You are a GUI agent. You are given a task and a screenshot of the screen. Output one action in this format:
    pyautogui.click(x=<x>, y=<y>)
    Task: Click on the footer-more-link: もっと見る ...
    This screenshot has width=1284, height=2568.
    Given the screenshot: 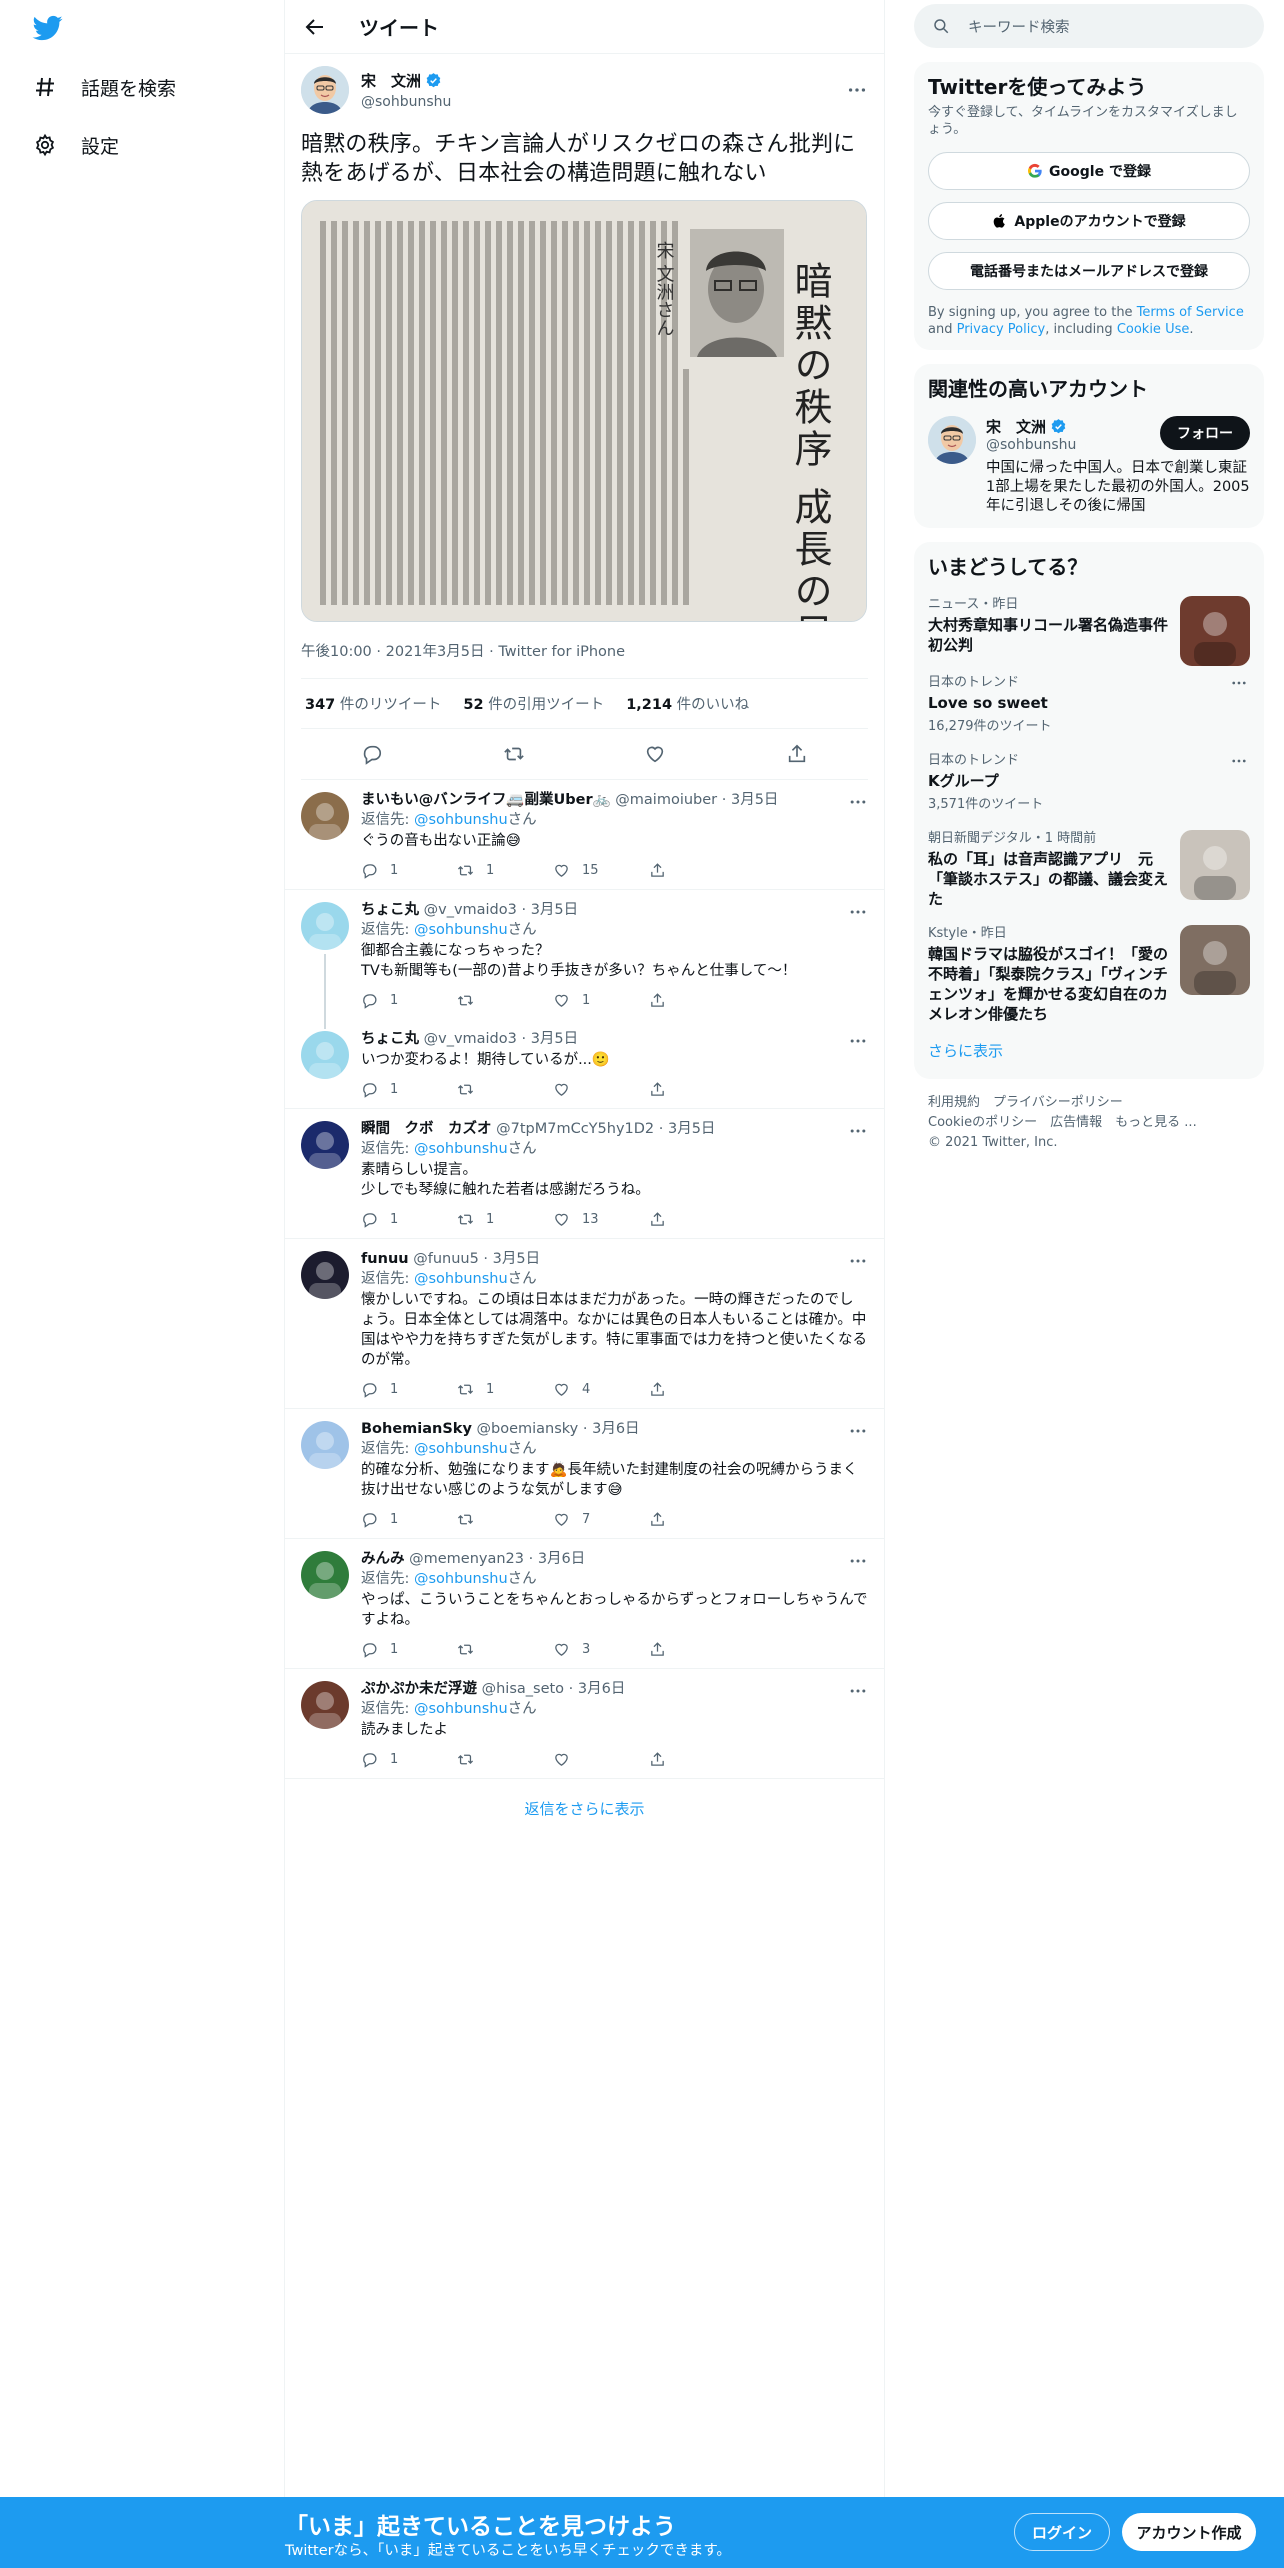 What is the action you would take?
    pyautogui.click(x=1156, y=1122)
    